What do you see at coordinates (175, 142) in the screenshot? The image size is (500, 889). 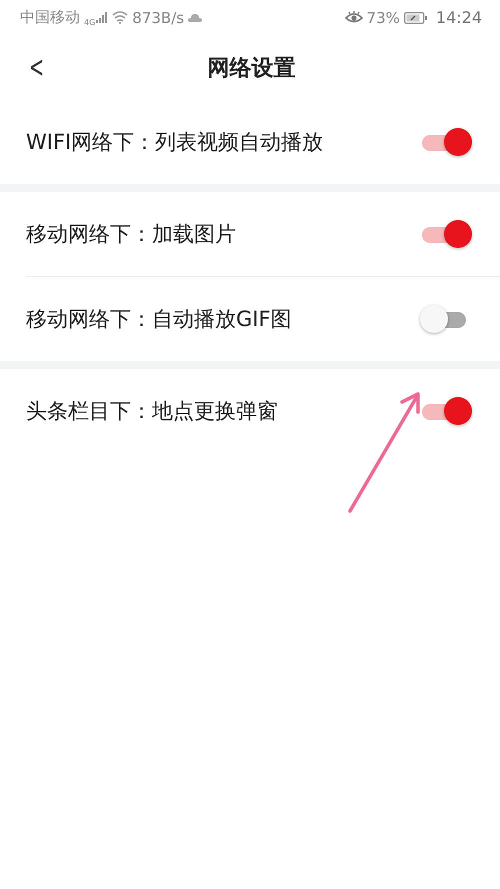 I see `setting-label: WIFI网络下：列表视频自动播放` at bounding box center [175, 142].